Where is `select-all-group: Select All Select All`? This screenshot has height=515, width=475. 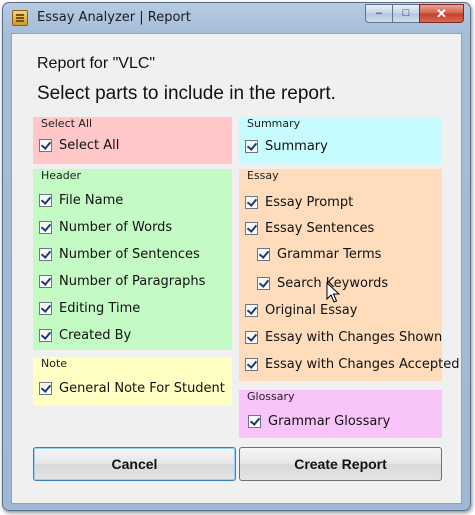 select-all-group: Select All Select All is located at coordinates (132, 140).